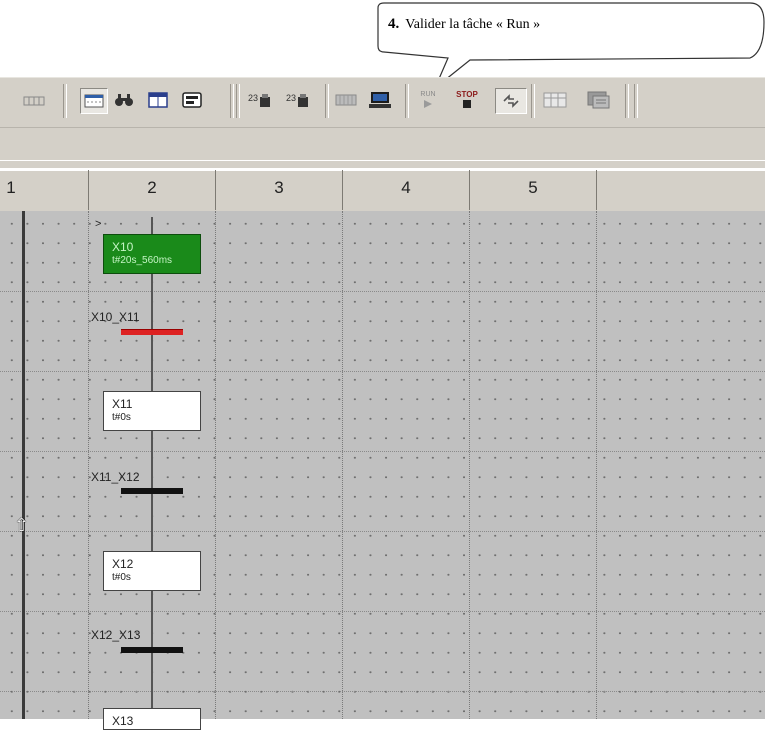 Image resolution: width=765 pixels, height=730 pixels. I want to click on loop-back-line, so click(23, 465).